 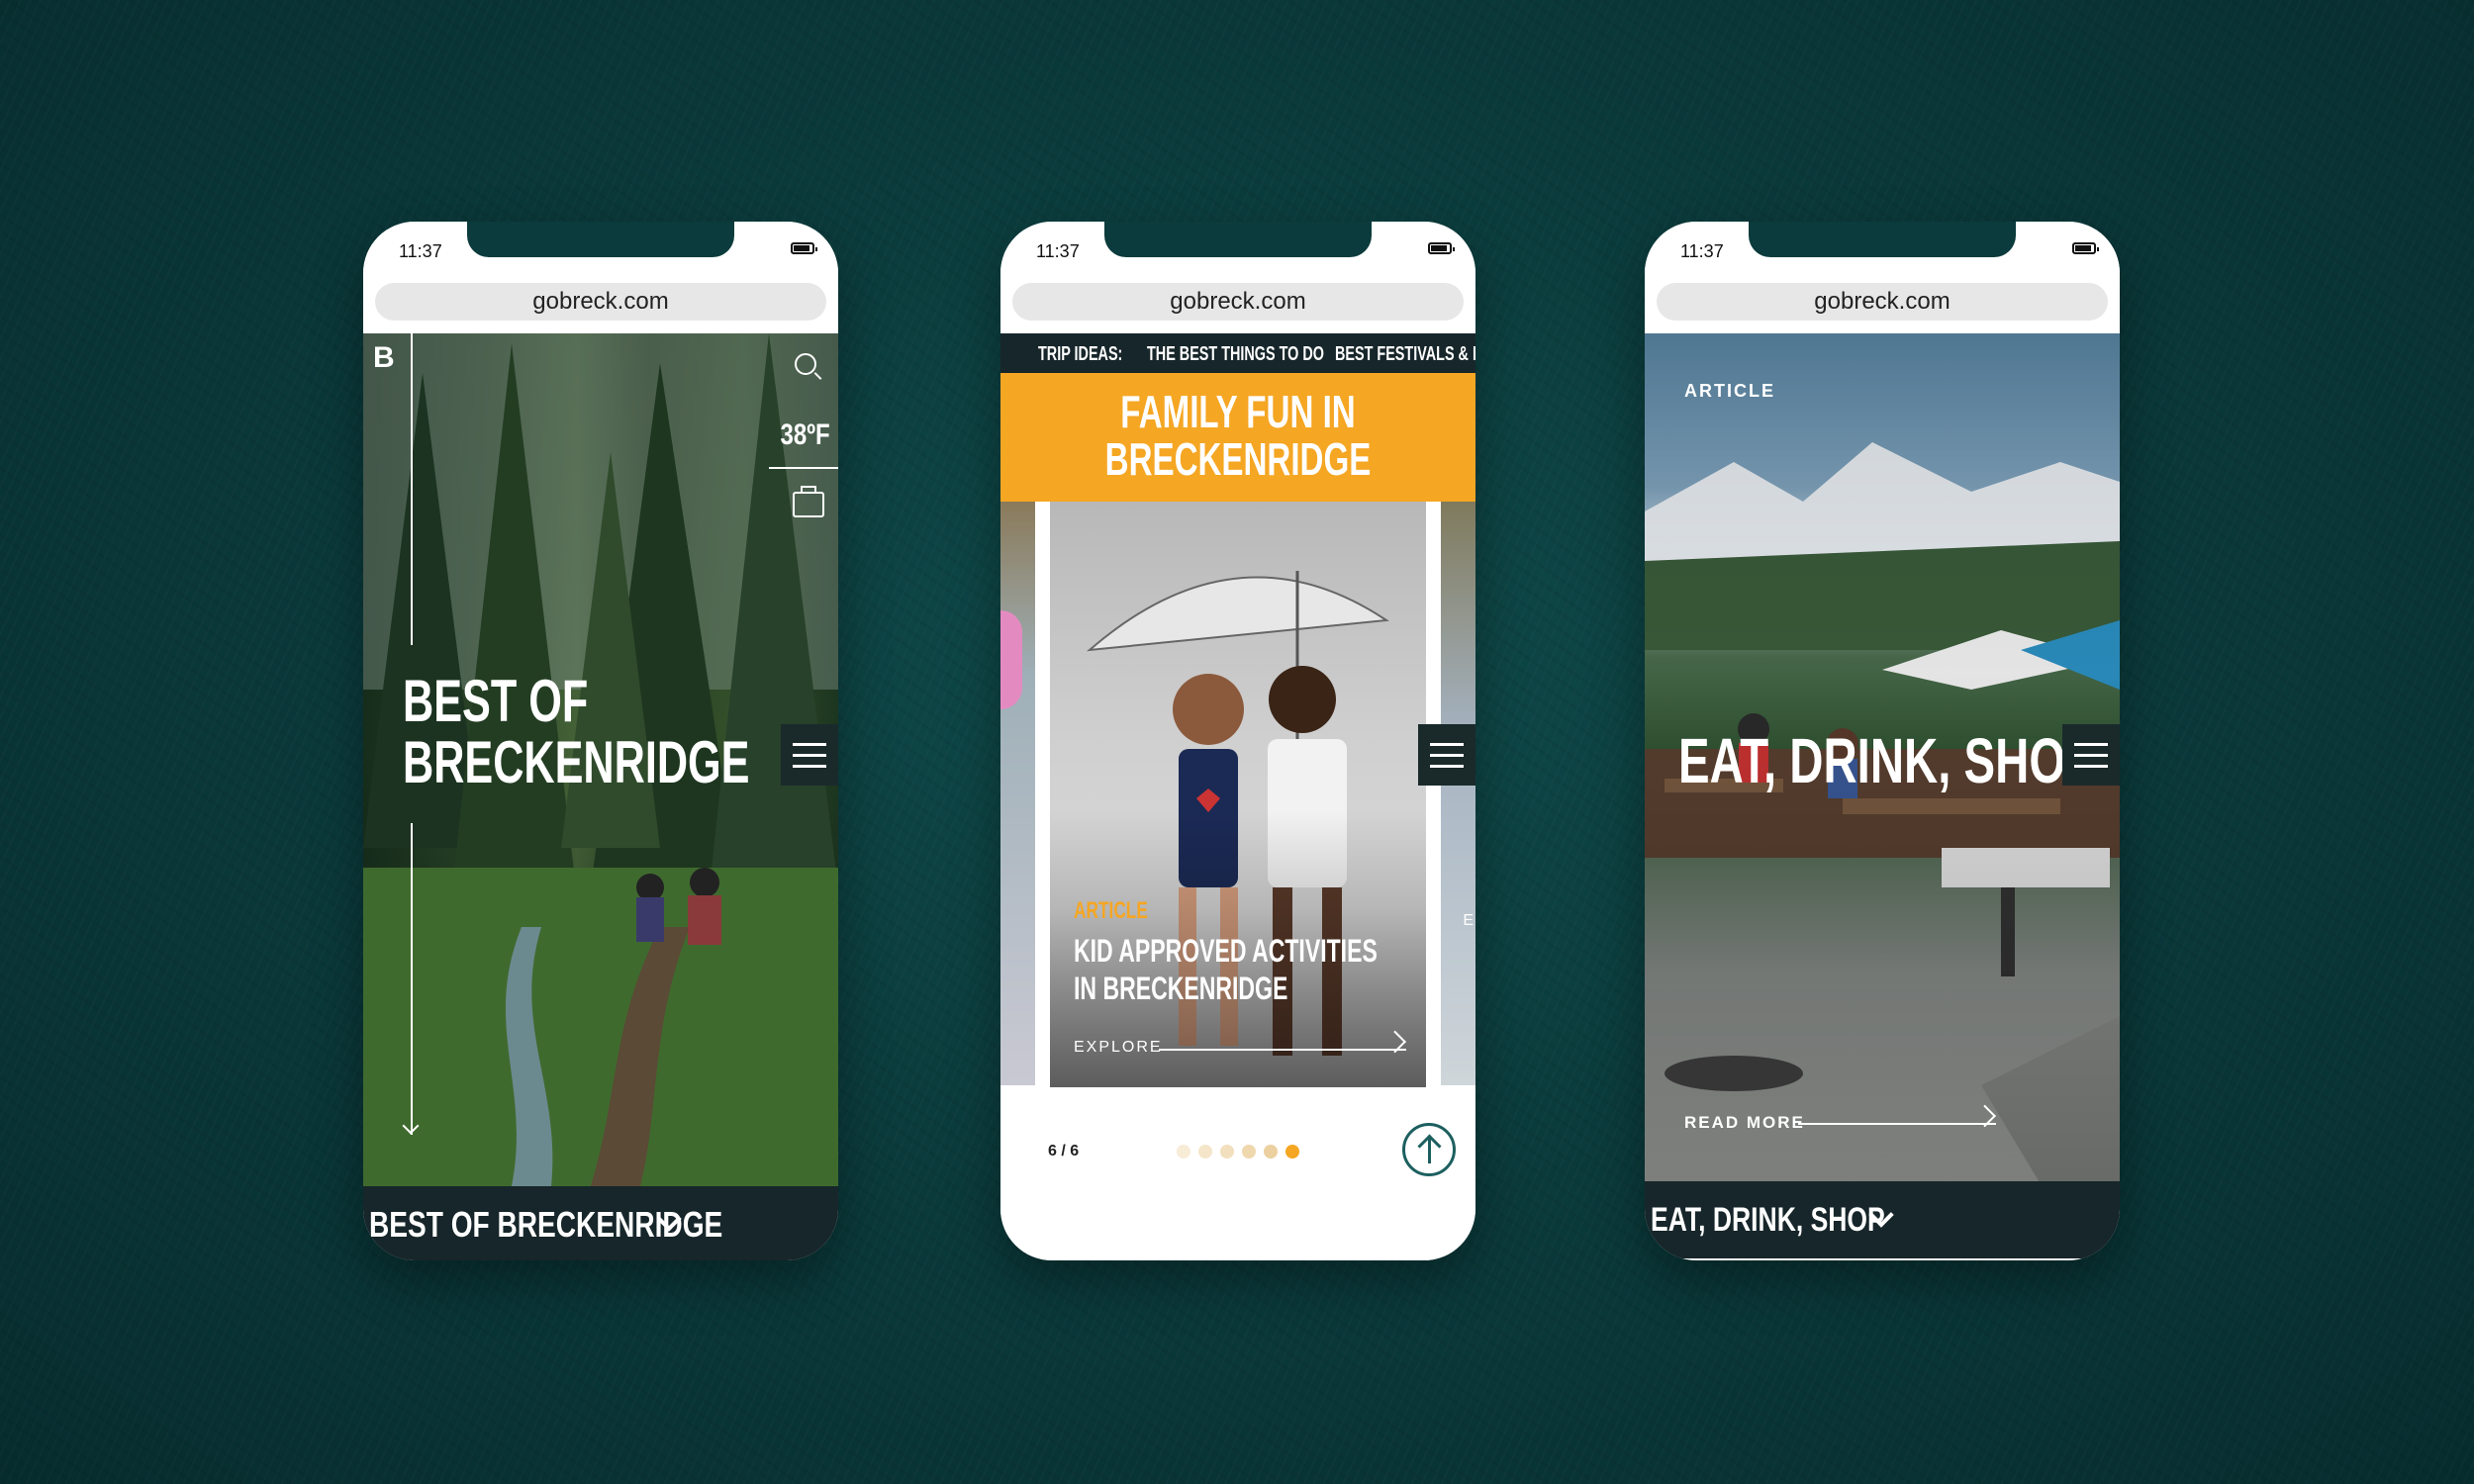 What do you see at coordinates (1064, 1151) in the screenshot?
I see `pager-count: 6 / 6` at bounding box center [1064, 1151].